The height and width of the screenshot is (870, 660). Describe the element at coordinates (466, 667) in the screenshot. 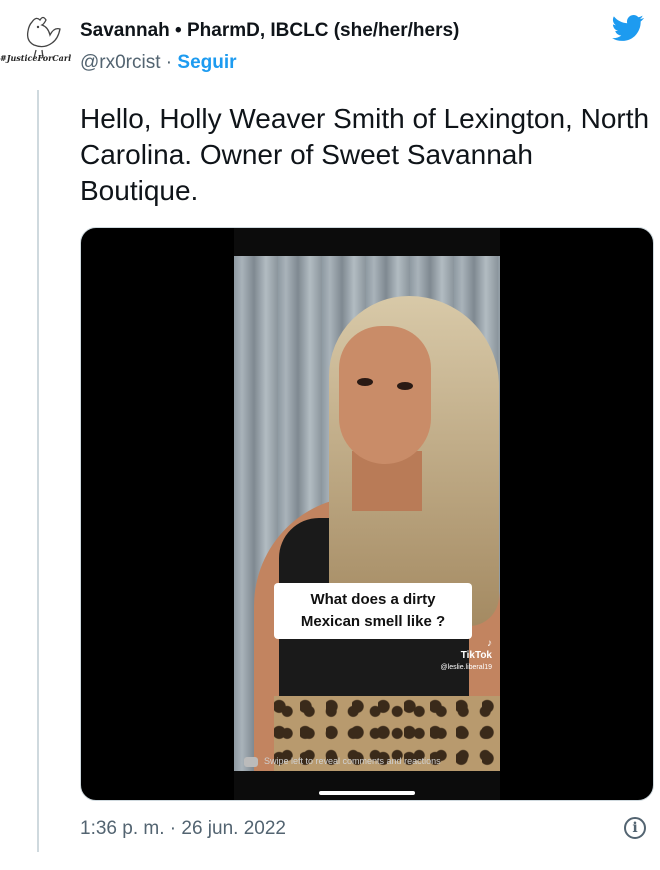

I see `tiktok-handle: @leslie.liberal19` at that location.